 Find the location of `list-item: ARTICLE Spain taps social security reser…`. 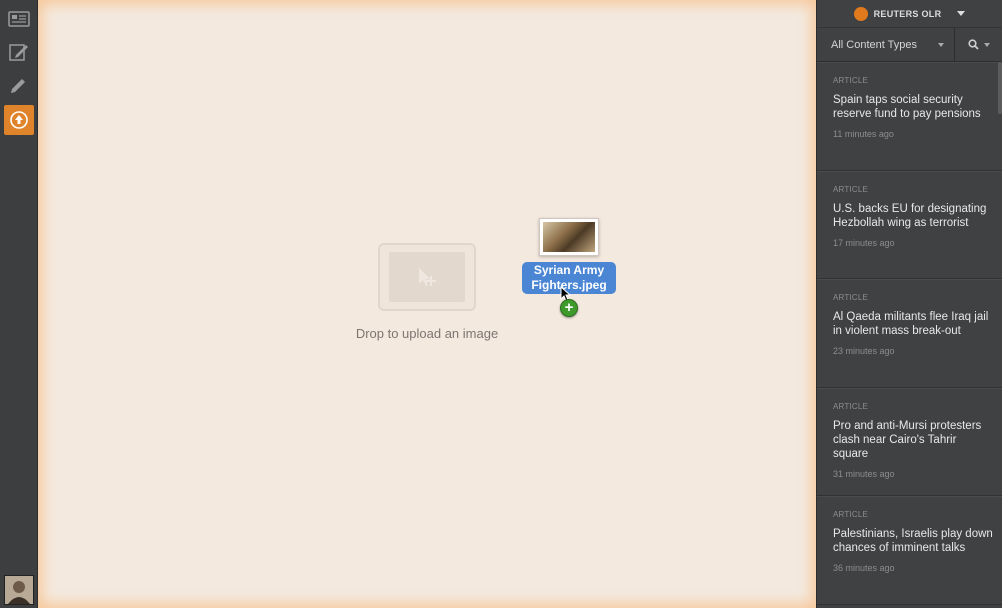

list-item: ARTICLE Spain taps social security reser… is located at coordinates (909, 116).